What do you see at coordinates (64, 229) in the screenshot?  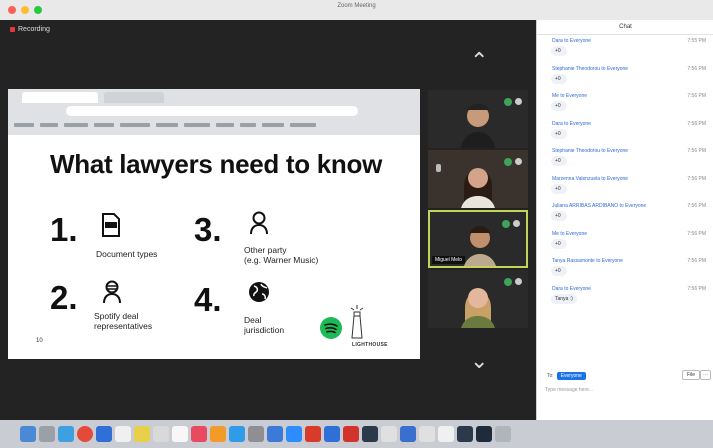 I see `item-number: 1.` at bounding box center [64, 229].